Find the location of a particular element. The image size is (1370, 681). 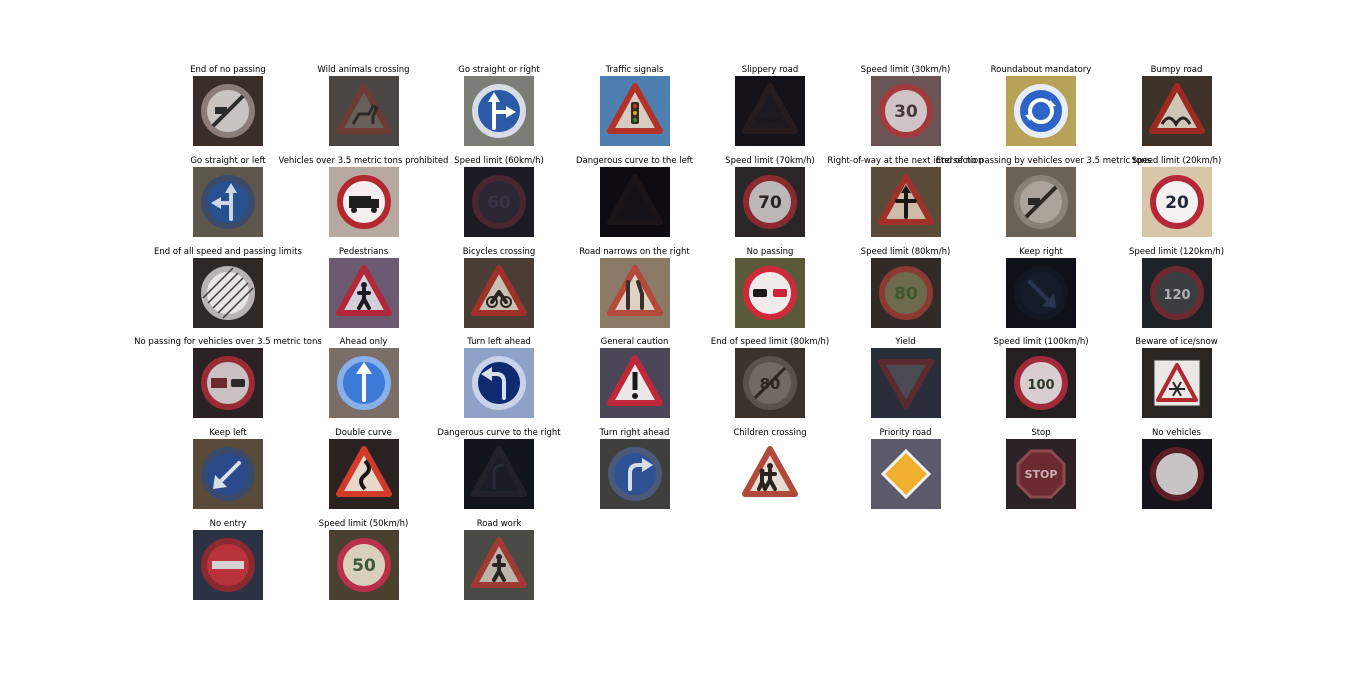

sign-thumbnail: 20 is located at coordinates (1176, 201).